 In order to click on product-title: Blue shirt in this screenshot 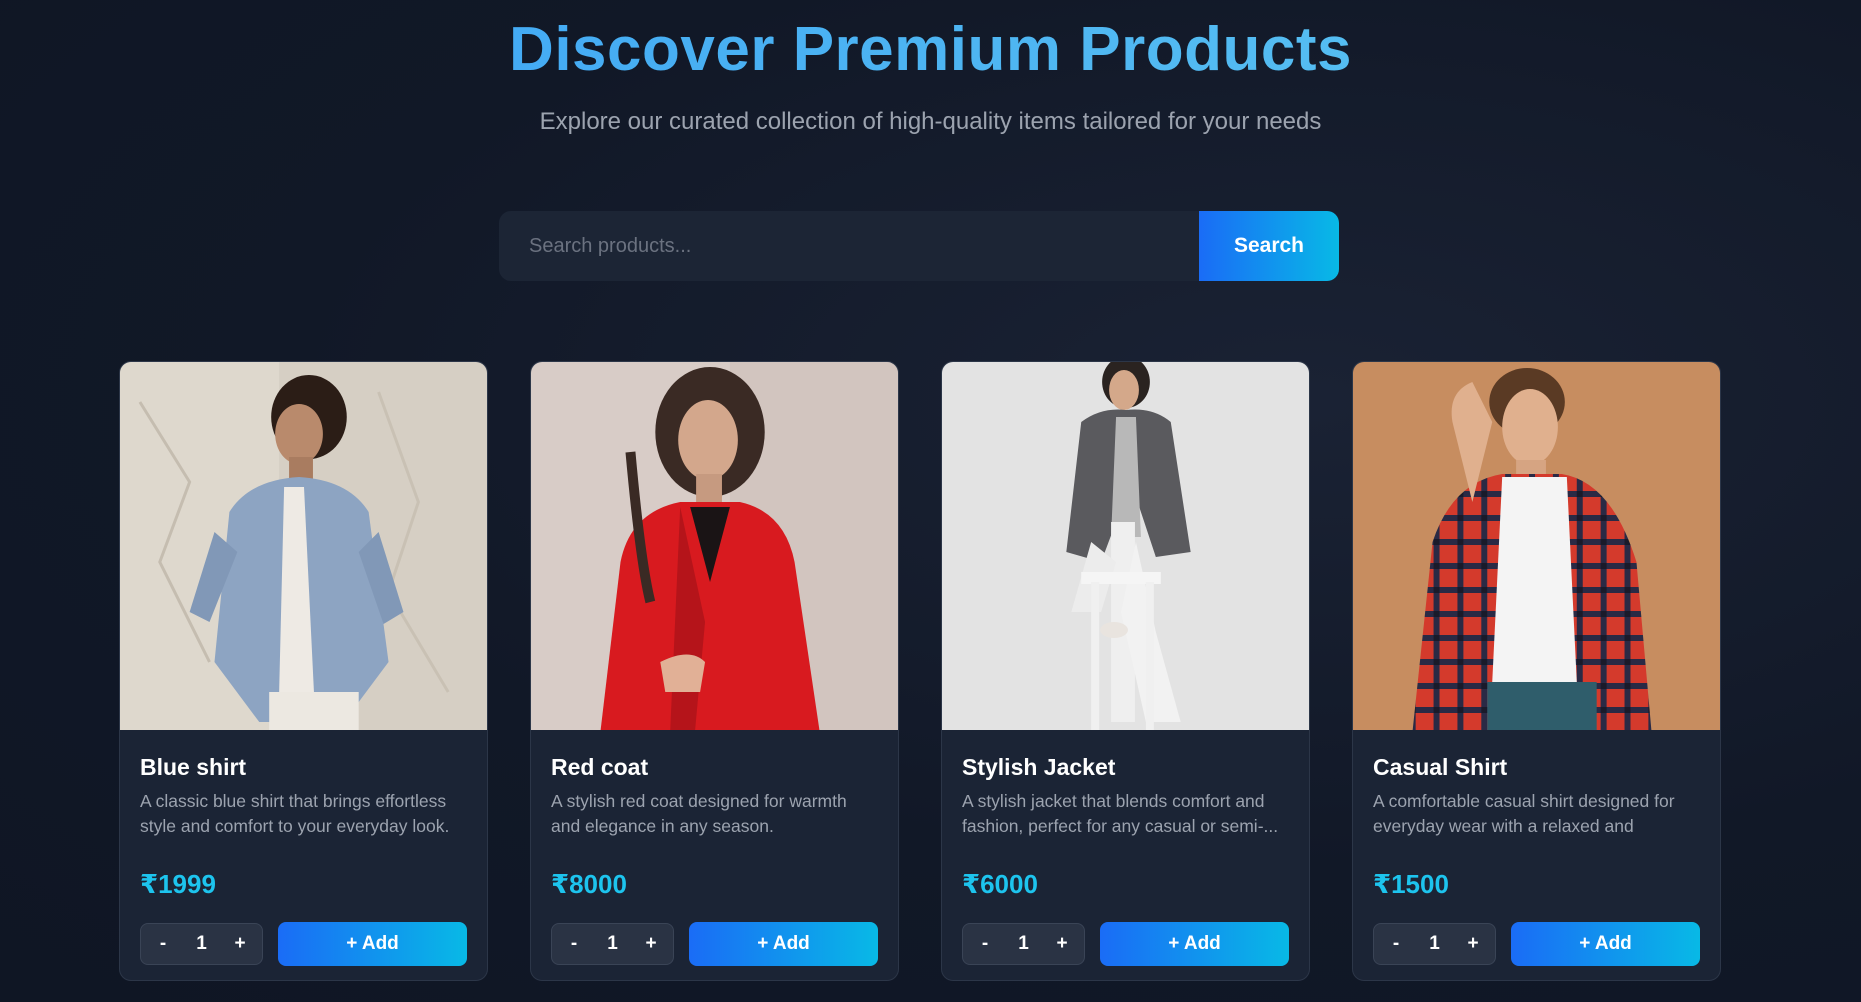, I will do `click(303, 767)`.